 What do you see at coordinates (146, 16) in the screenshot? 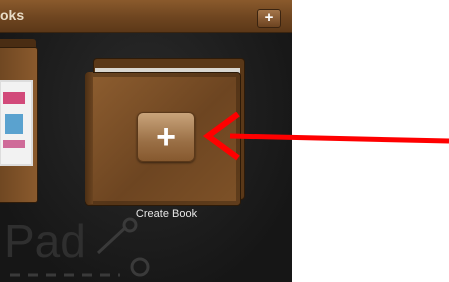
I see `navigation-bar: oks +` at bounding box center [146, 16].